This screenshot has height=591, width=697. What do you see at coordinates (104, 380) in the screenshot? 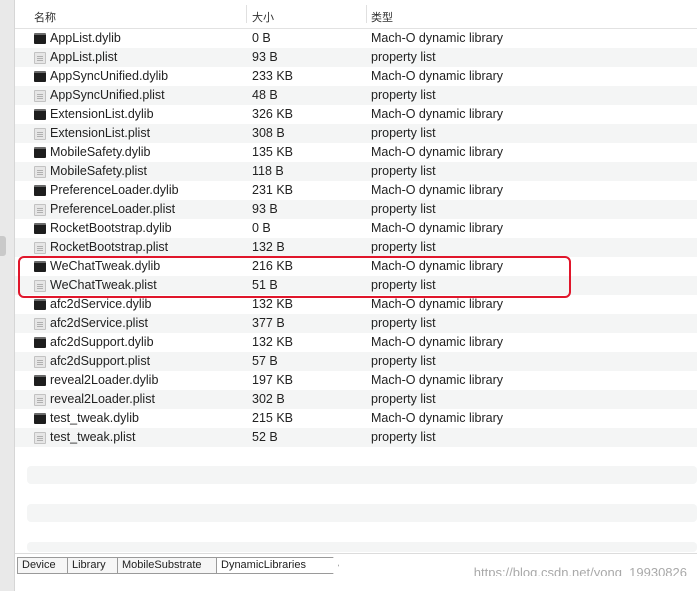
I see `file-name: reveal2Loader.dylib` at bounding box center [104, 380].